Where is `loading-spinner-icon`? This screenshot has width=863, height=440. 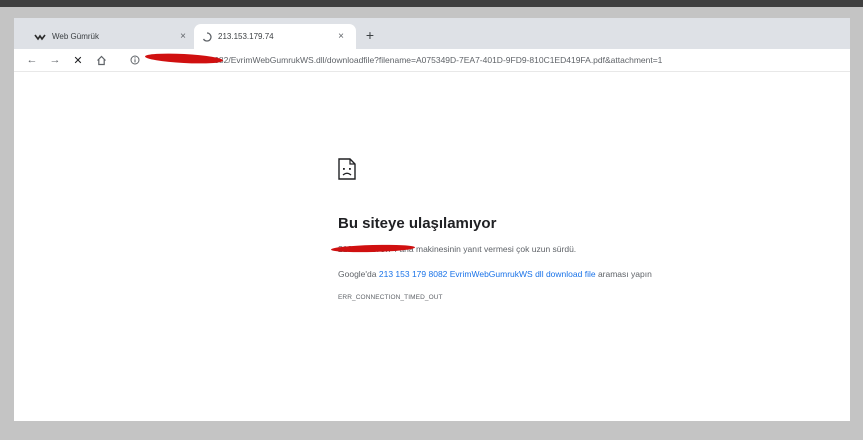
loading-spinner-icon is located at coordinates (207, 36).